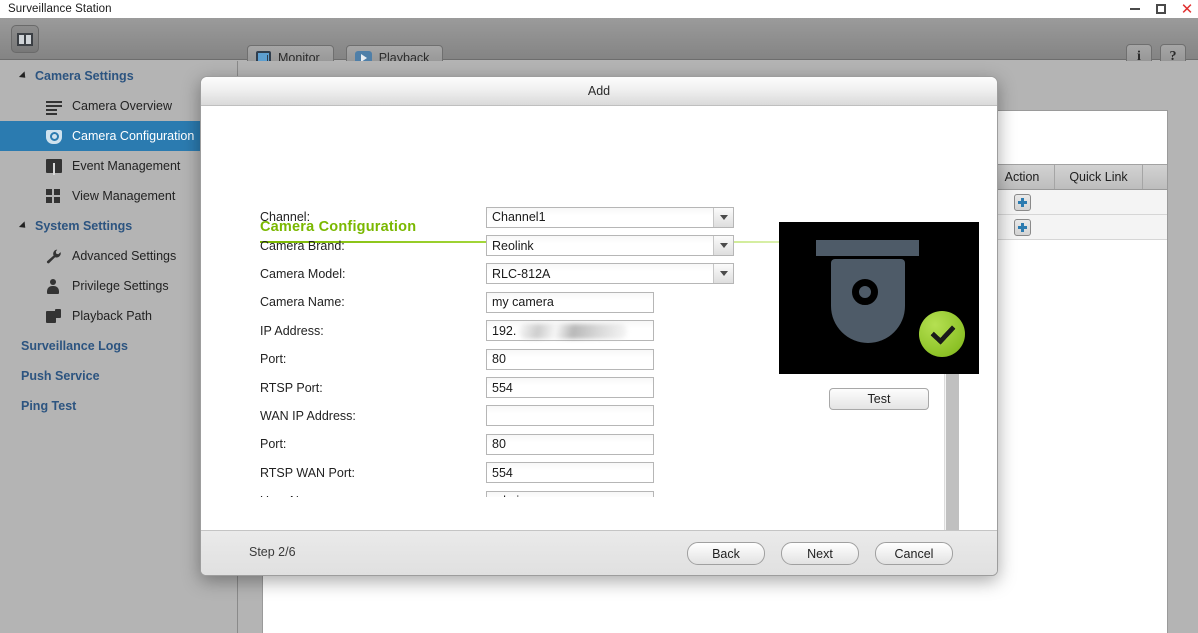  Describe the element at coordinates (302, 245) in the screenshot. I see `label-camera-brand: Camera Brand:` at that location.